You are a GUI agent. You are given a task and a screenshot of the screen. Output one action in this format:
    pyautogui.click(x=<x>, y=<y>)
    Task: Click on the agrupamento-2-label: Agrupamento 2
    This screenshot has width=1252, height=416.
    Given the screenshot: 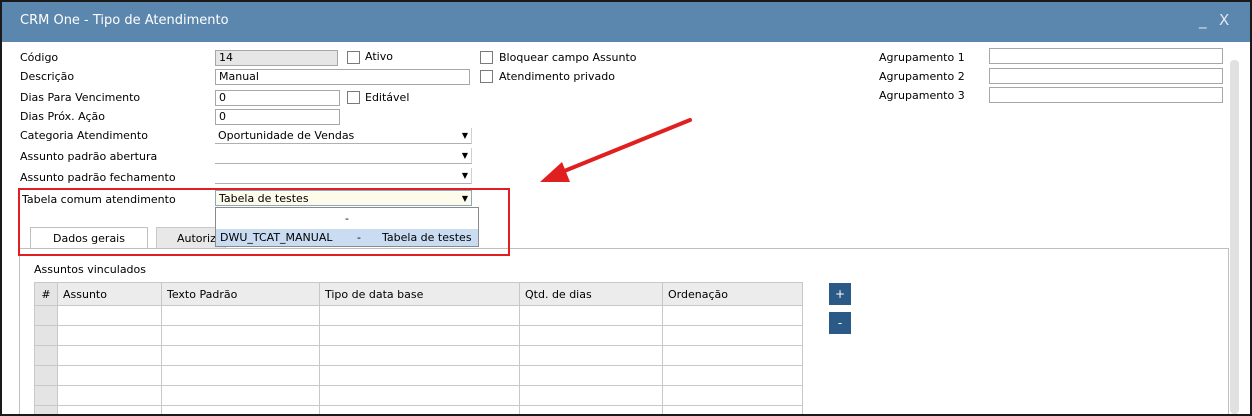 What is the action you would take?
    pyautogui.click(x=922, y=76)
    